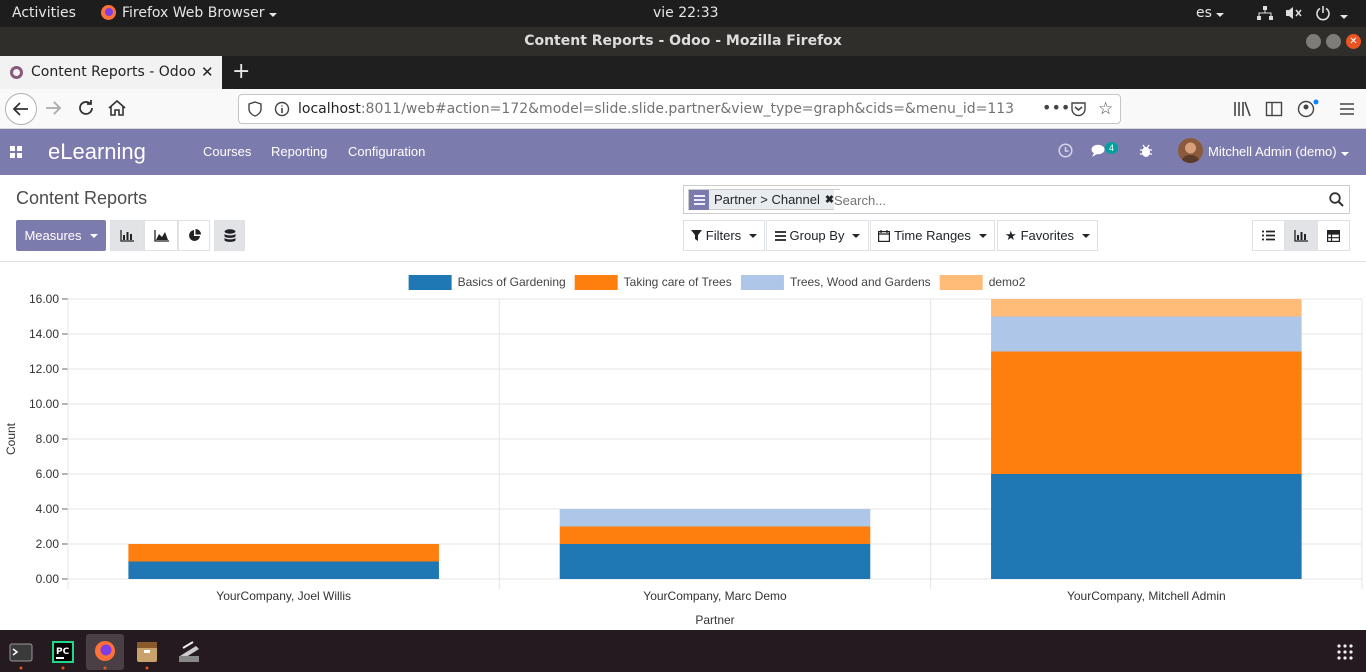  What do you see at coordinates (53, 235) in the screenshot?
I see `measures-label: Measures` at bounding box center [53, 235].